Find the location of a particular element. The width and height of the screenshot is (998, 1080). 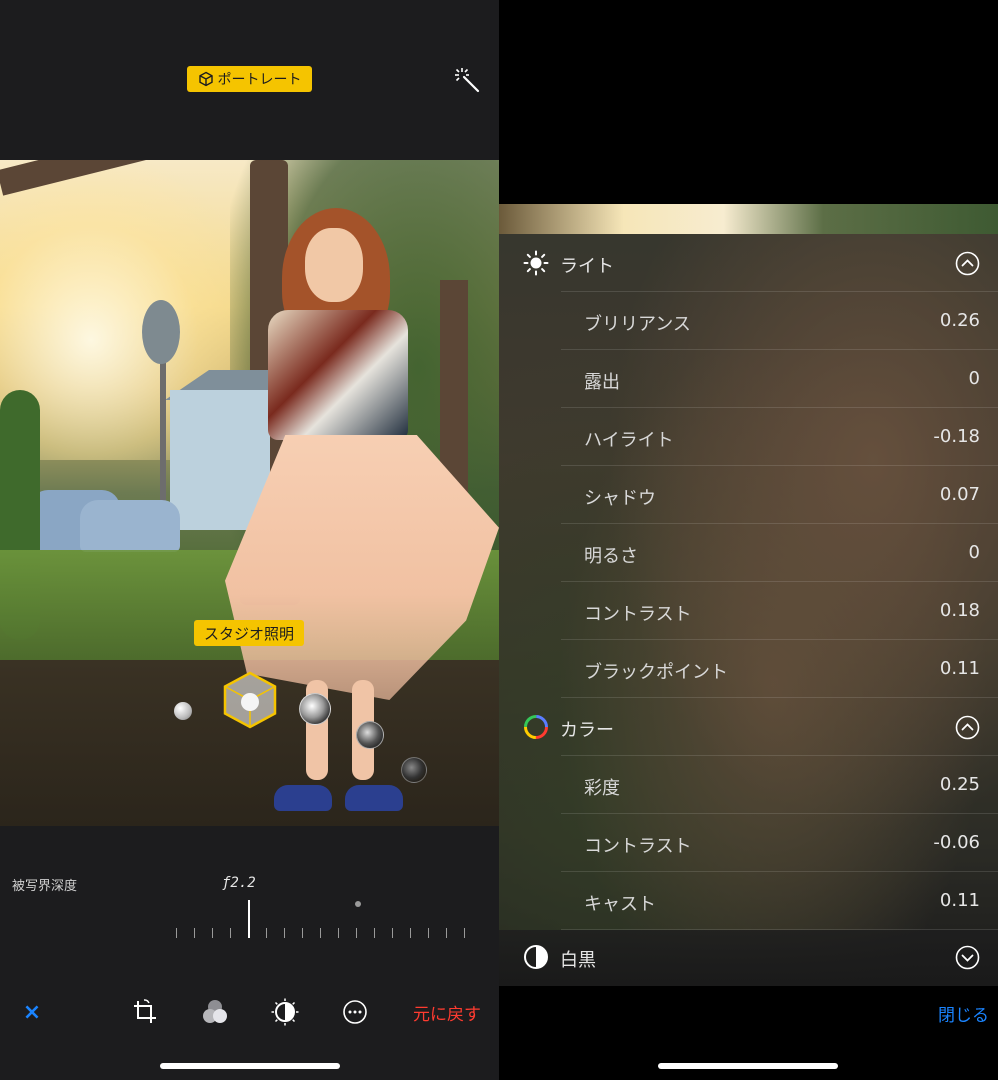

item-value: -0.18 is located at coordinates (956, 436).